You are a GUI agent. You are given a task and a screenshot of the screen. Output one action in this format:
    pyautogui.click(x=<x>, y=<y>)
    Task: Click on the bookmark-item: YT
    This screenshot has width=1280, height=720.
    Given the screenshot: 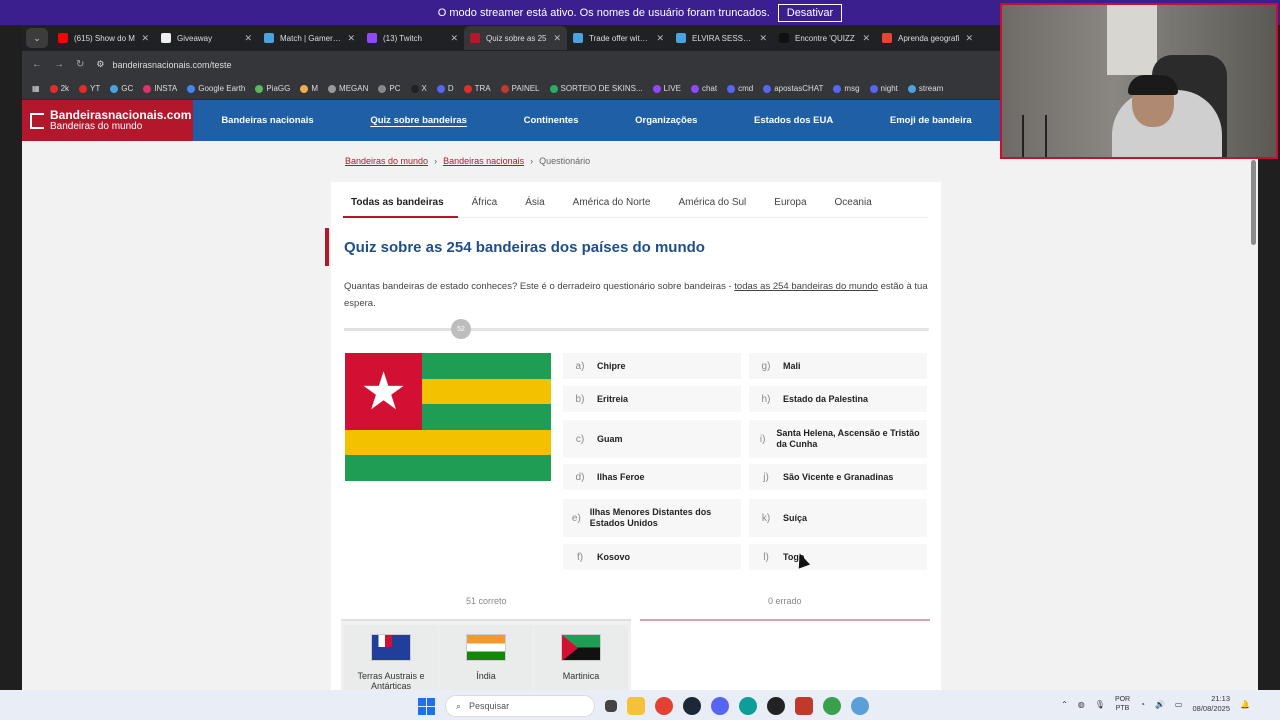 What is the action you would take?
    pyautogui.click(x=89, y=88)
    